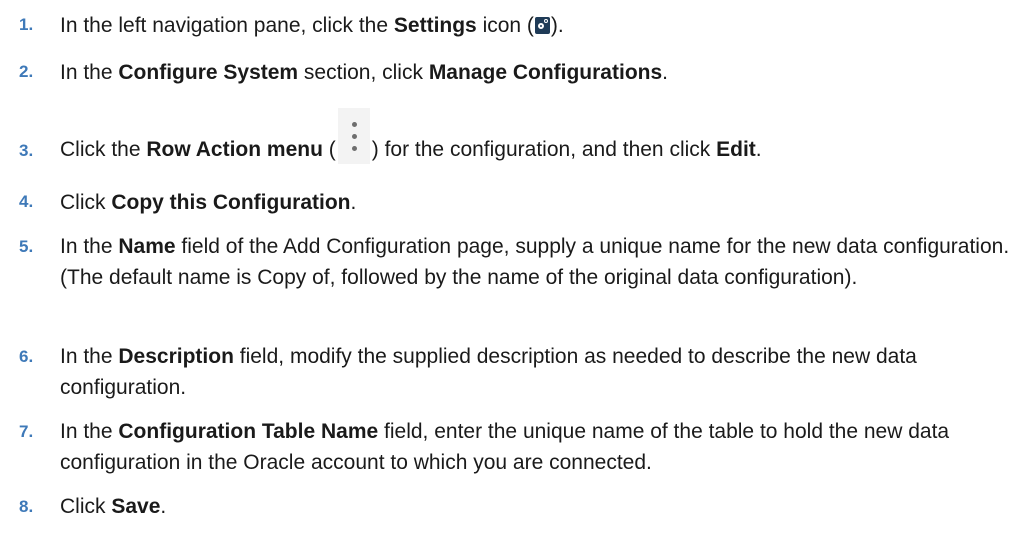  Describe the element at coordinates (26, 506) in the screenshot. I see `step-number: 8.` at that location.